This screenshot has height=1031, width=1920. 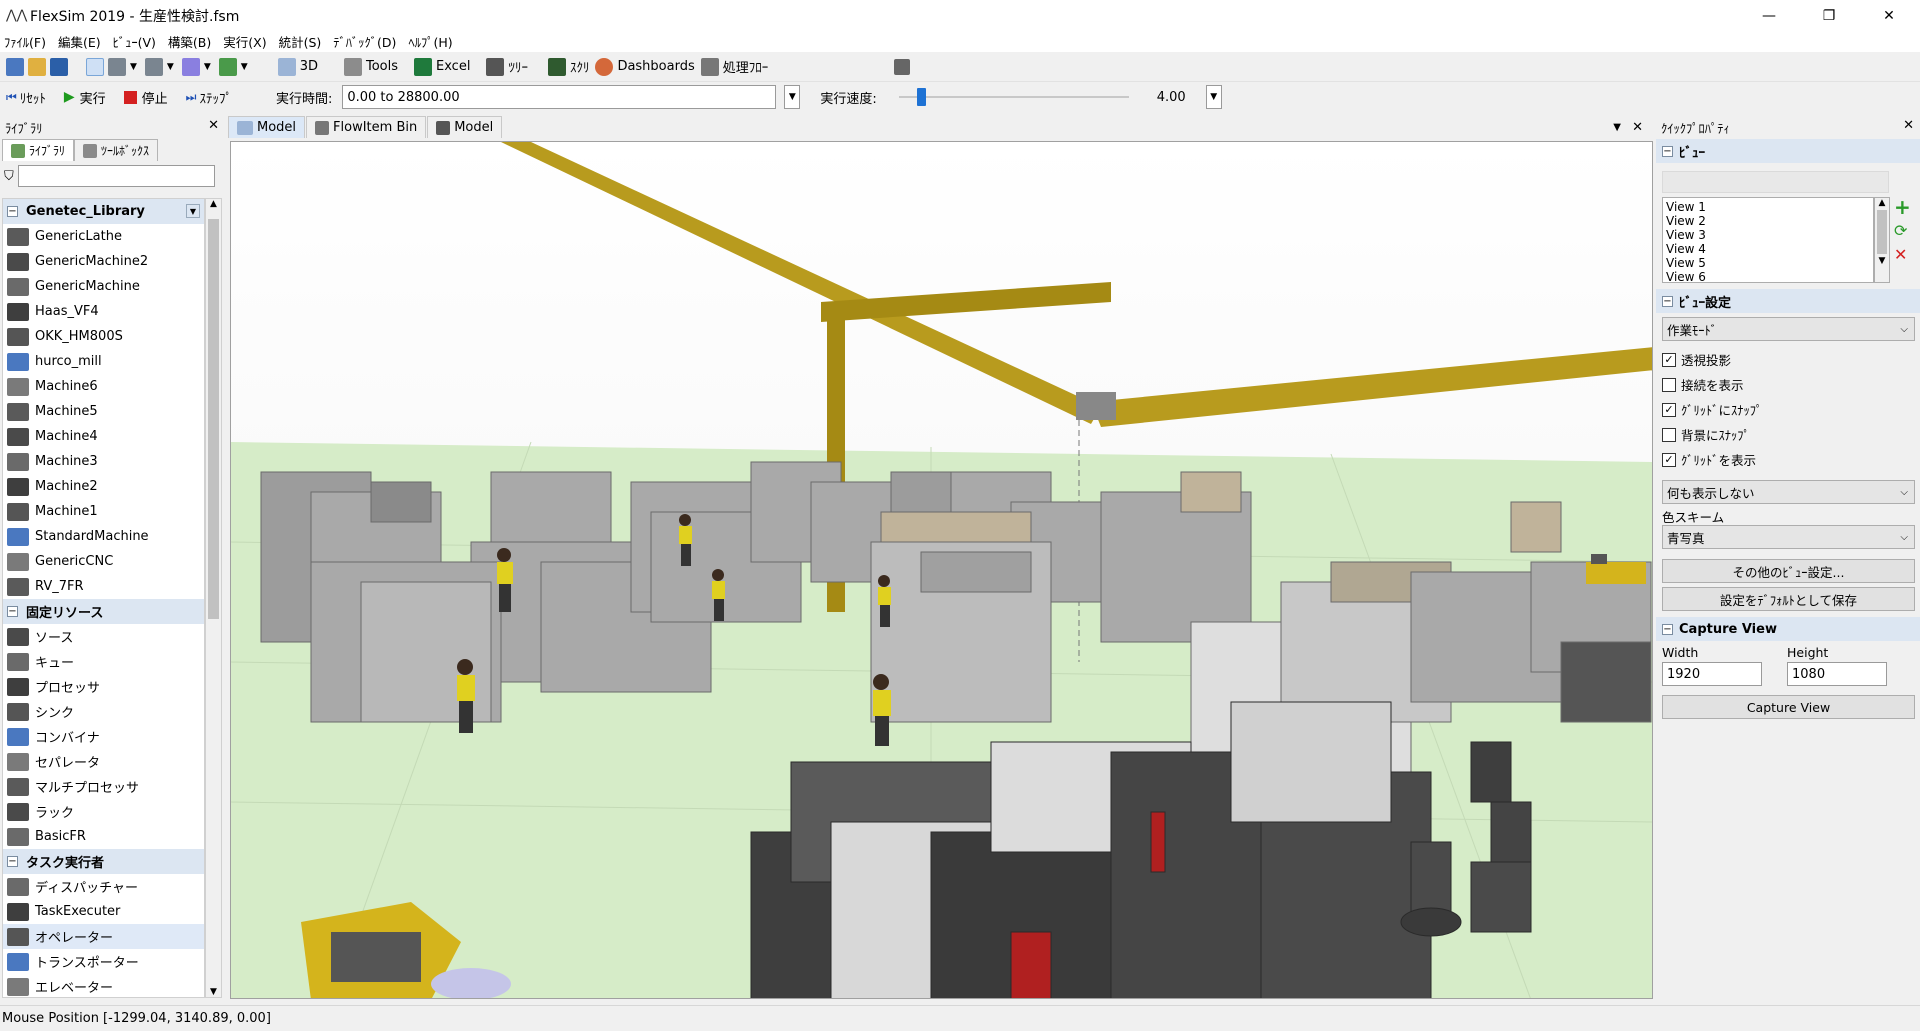 I want to click on checkbox-snap-background: 背景にｽﾅｯﾌﾟ, so click(x=1788, y=434).